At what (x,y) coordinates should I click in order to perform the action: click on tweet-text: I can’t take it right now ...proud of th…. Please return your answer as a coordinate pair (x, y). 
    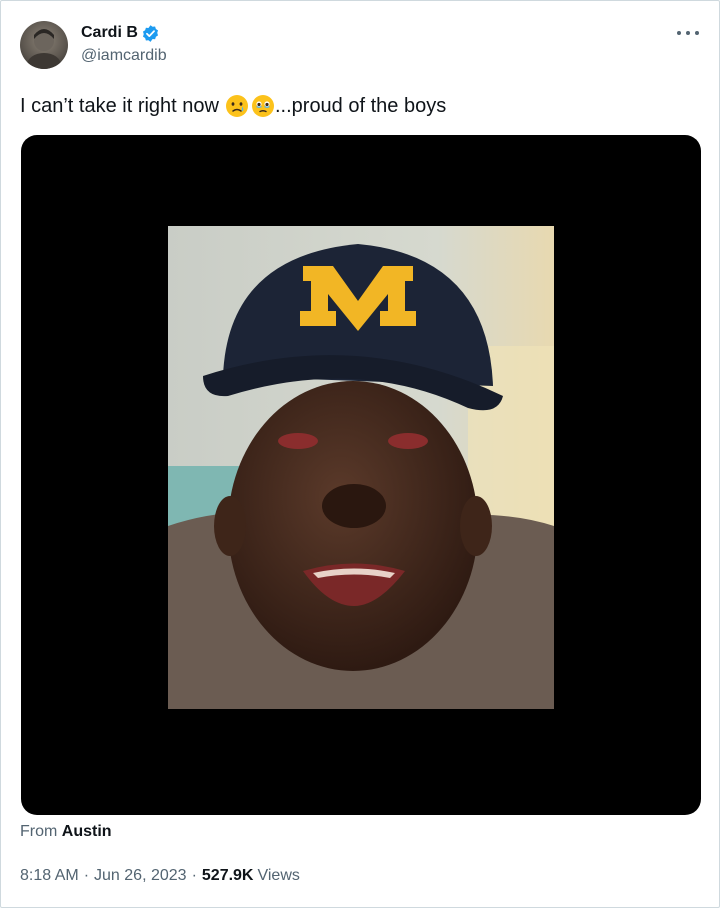
    Looking at the image, I should click on (233, 106).